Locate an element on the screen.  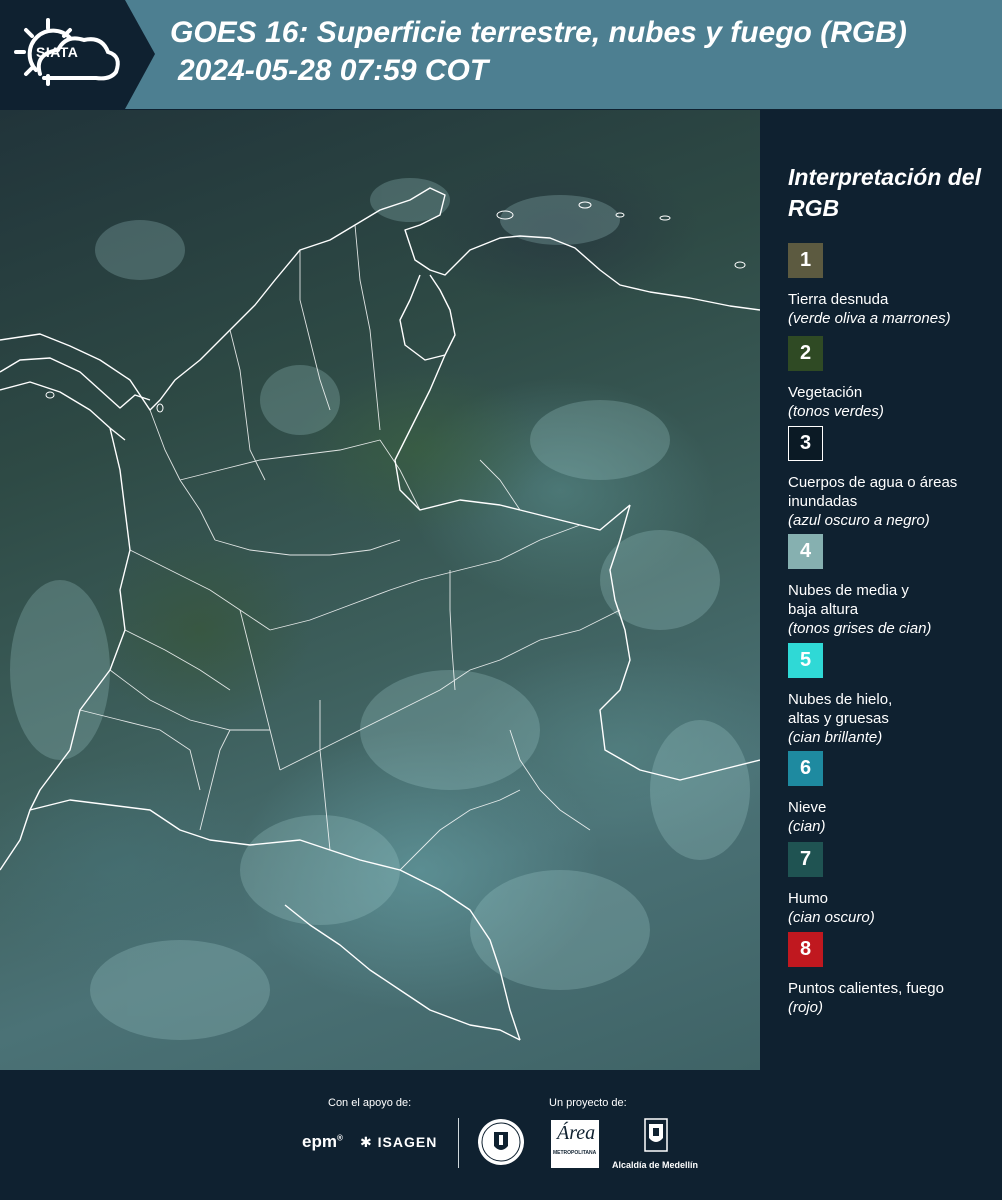
legend-swatch-8: 8 is located at coordinates (805, 949).